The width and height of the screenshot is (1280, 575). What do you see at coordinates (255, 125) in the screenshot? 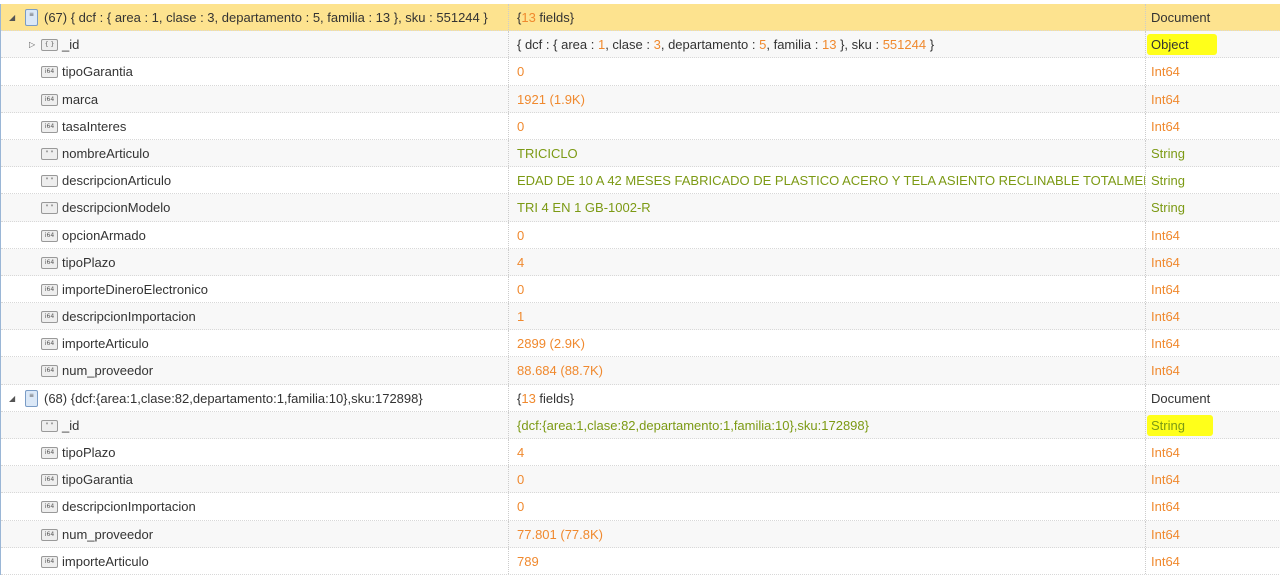
I see `field-name-cell: i64 tasaInteres` at bounding box center [255, 125].